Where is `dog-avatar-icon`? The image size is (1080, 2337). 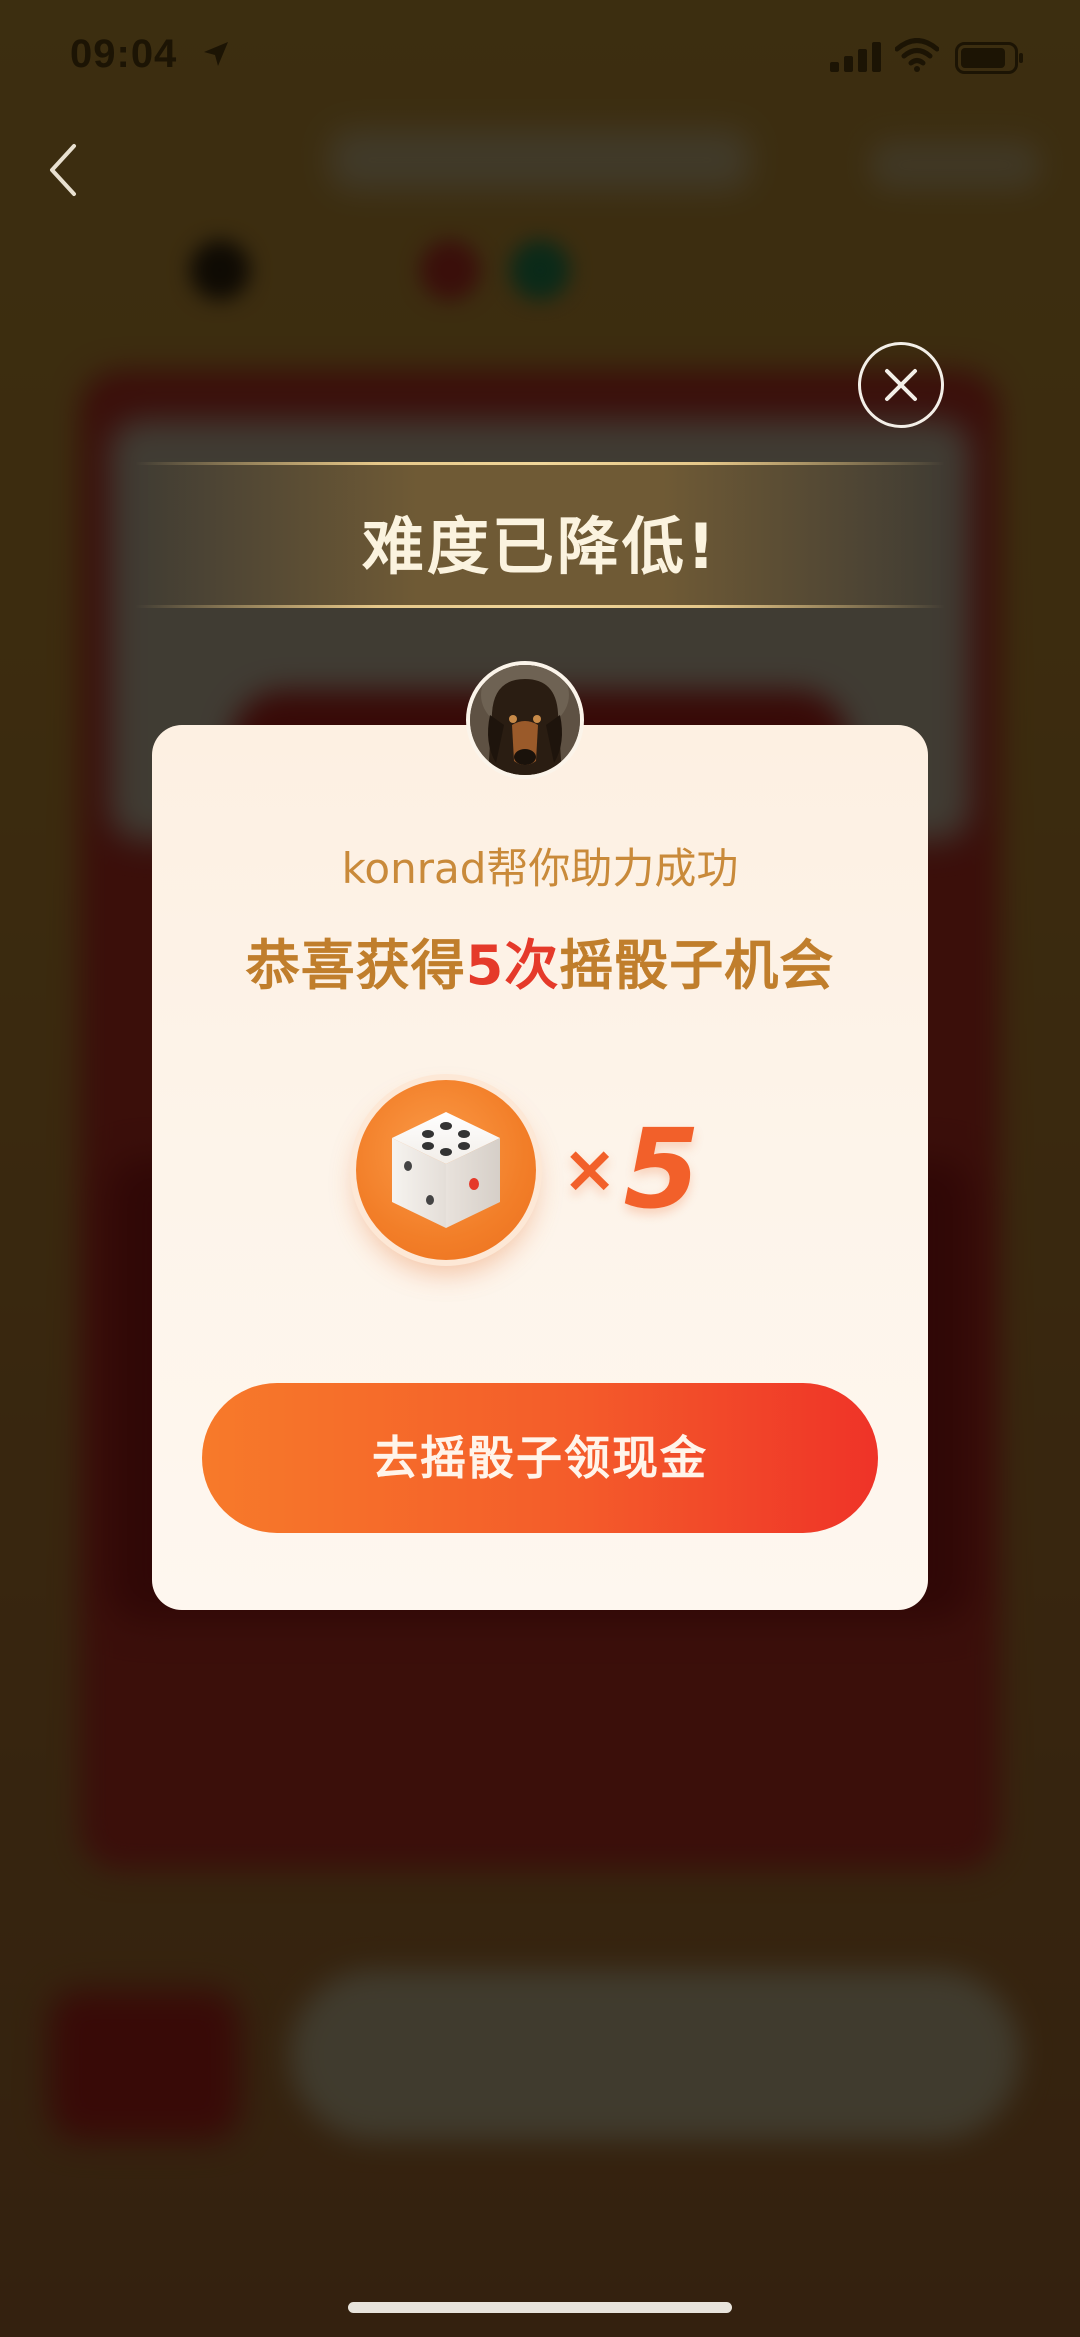
dog-avatar-icon is located at coordinates (525, 720).